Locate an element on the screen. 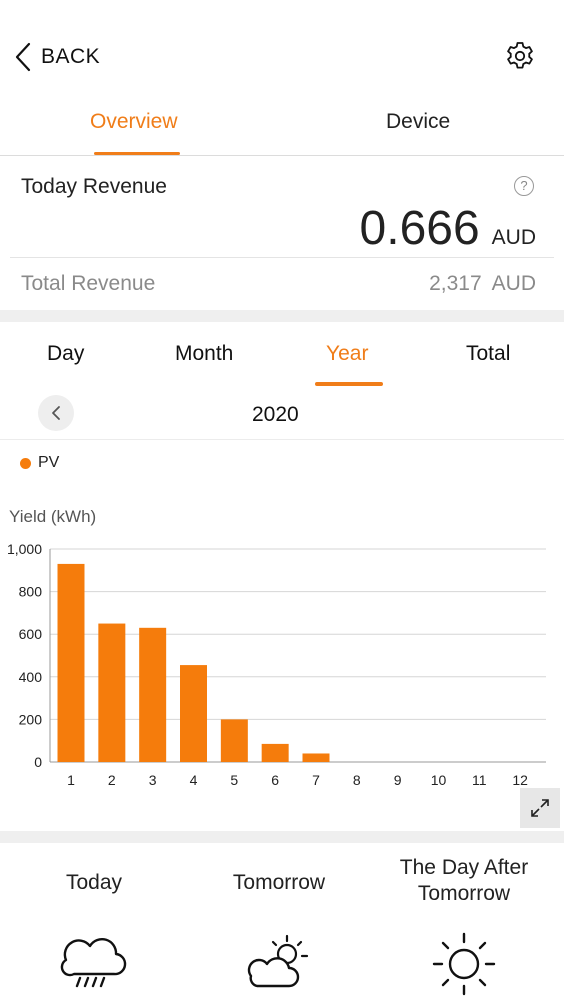 The image size is (564, 1000). x-tick-label: 12 is located at coordinates (520, 779).